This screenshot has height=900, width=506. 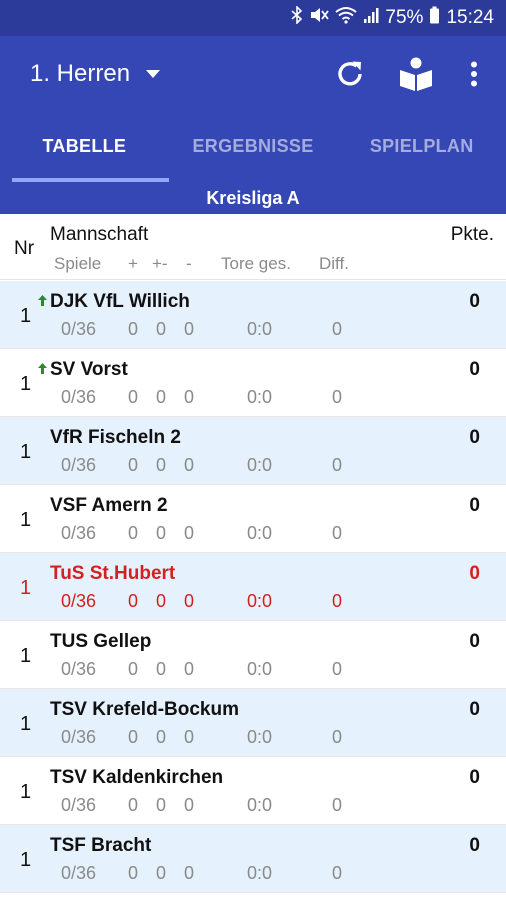 I want to click on row-team-name: VfR Fischeln 2, so click(x=115, y=437).